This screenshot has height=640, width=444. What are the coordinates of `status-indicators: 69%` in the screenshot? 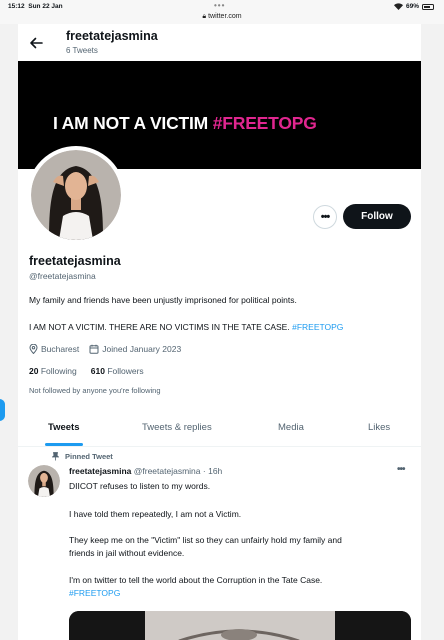 It's located at (413, 6).